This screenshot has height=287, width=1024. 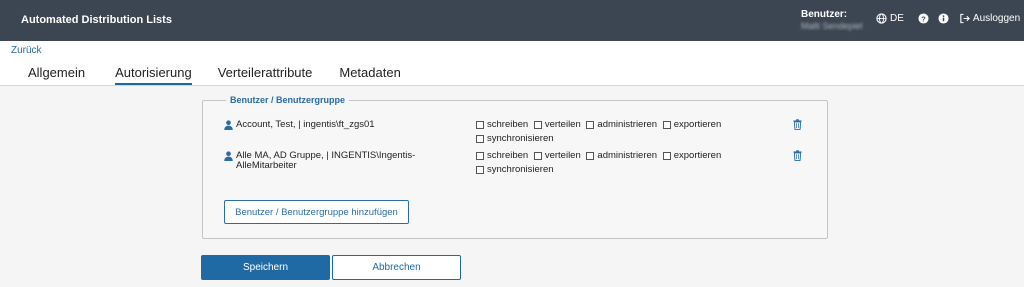 I want to click on cancel-button: Abbrechen, so click(x=396, y=267).